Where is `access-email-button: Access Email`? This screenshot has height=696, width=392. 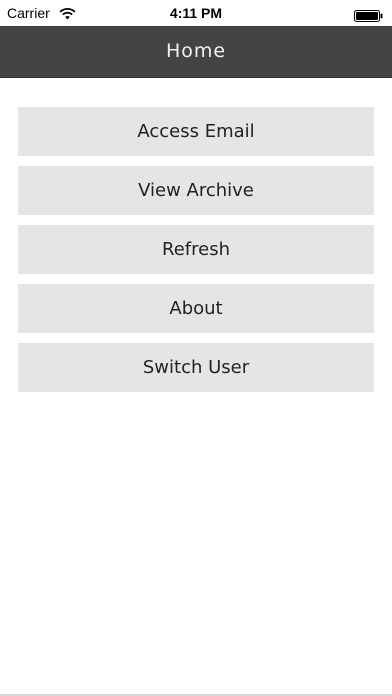 access-email-button: Access Email is located at coordinates (196, 131).